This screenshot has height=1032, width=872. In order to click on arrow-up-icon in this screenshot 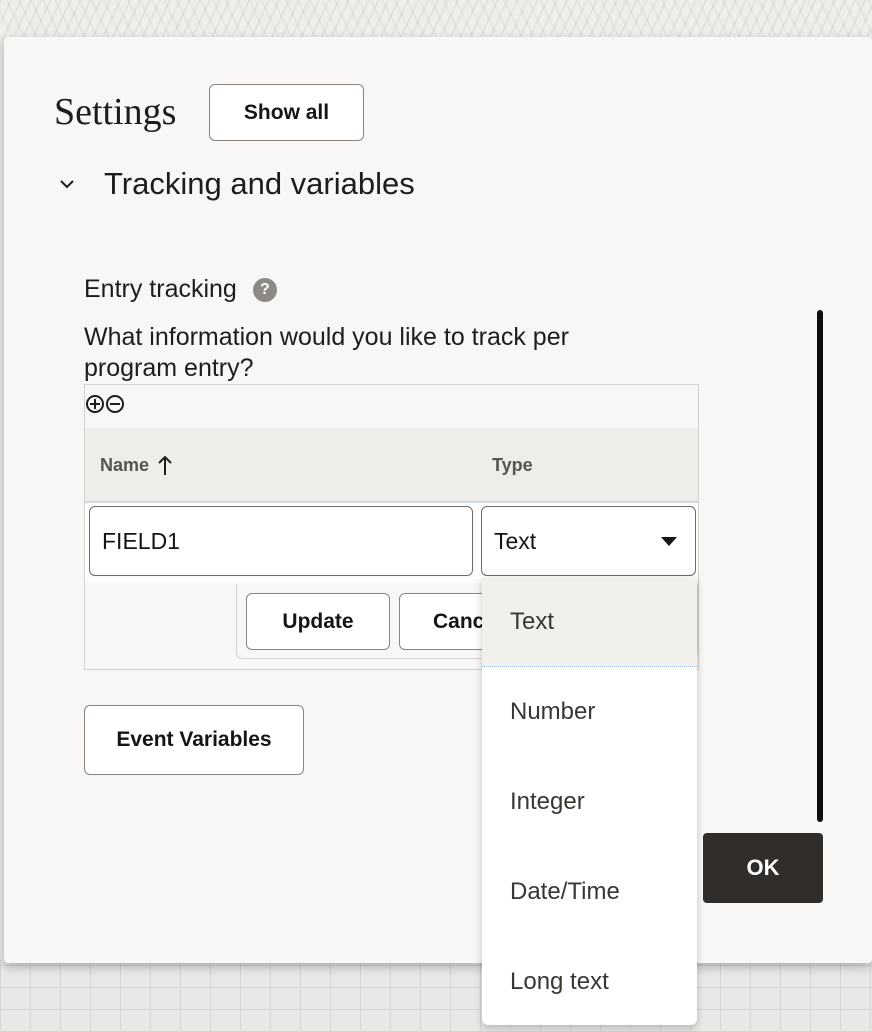, I will do `click(165, 465)`.